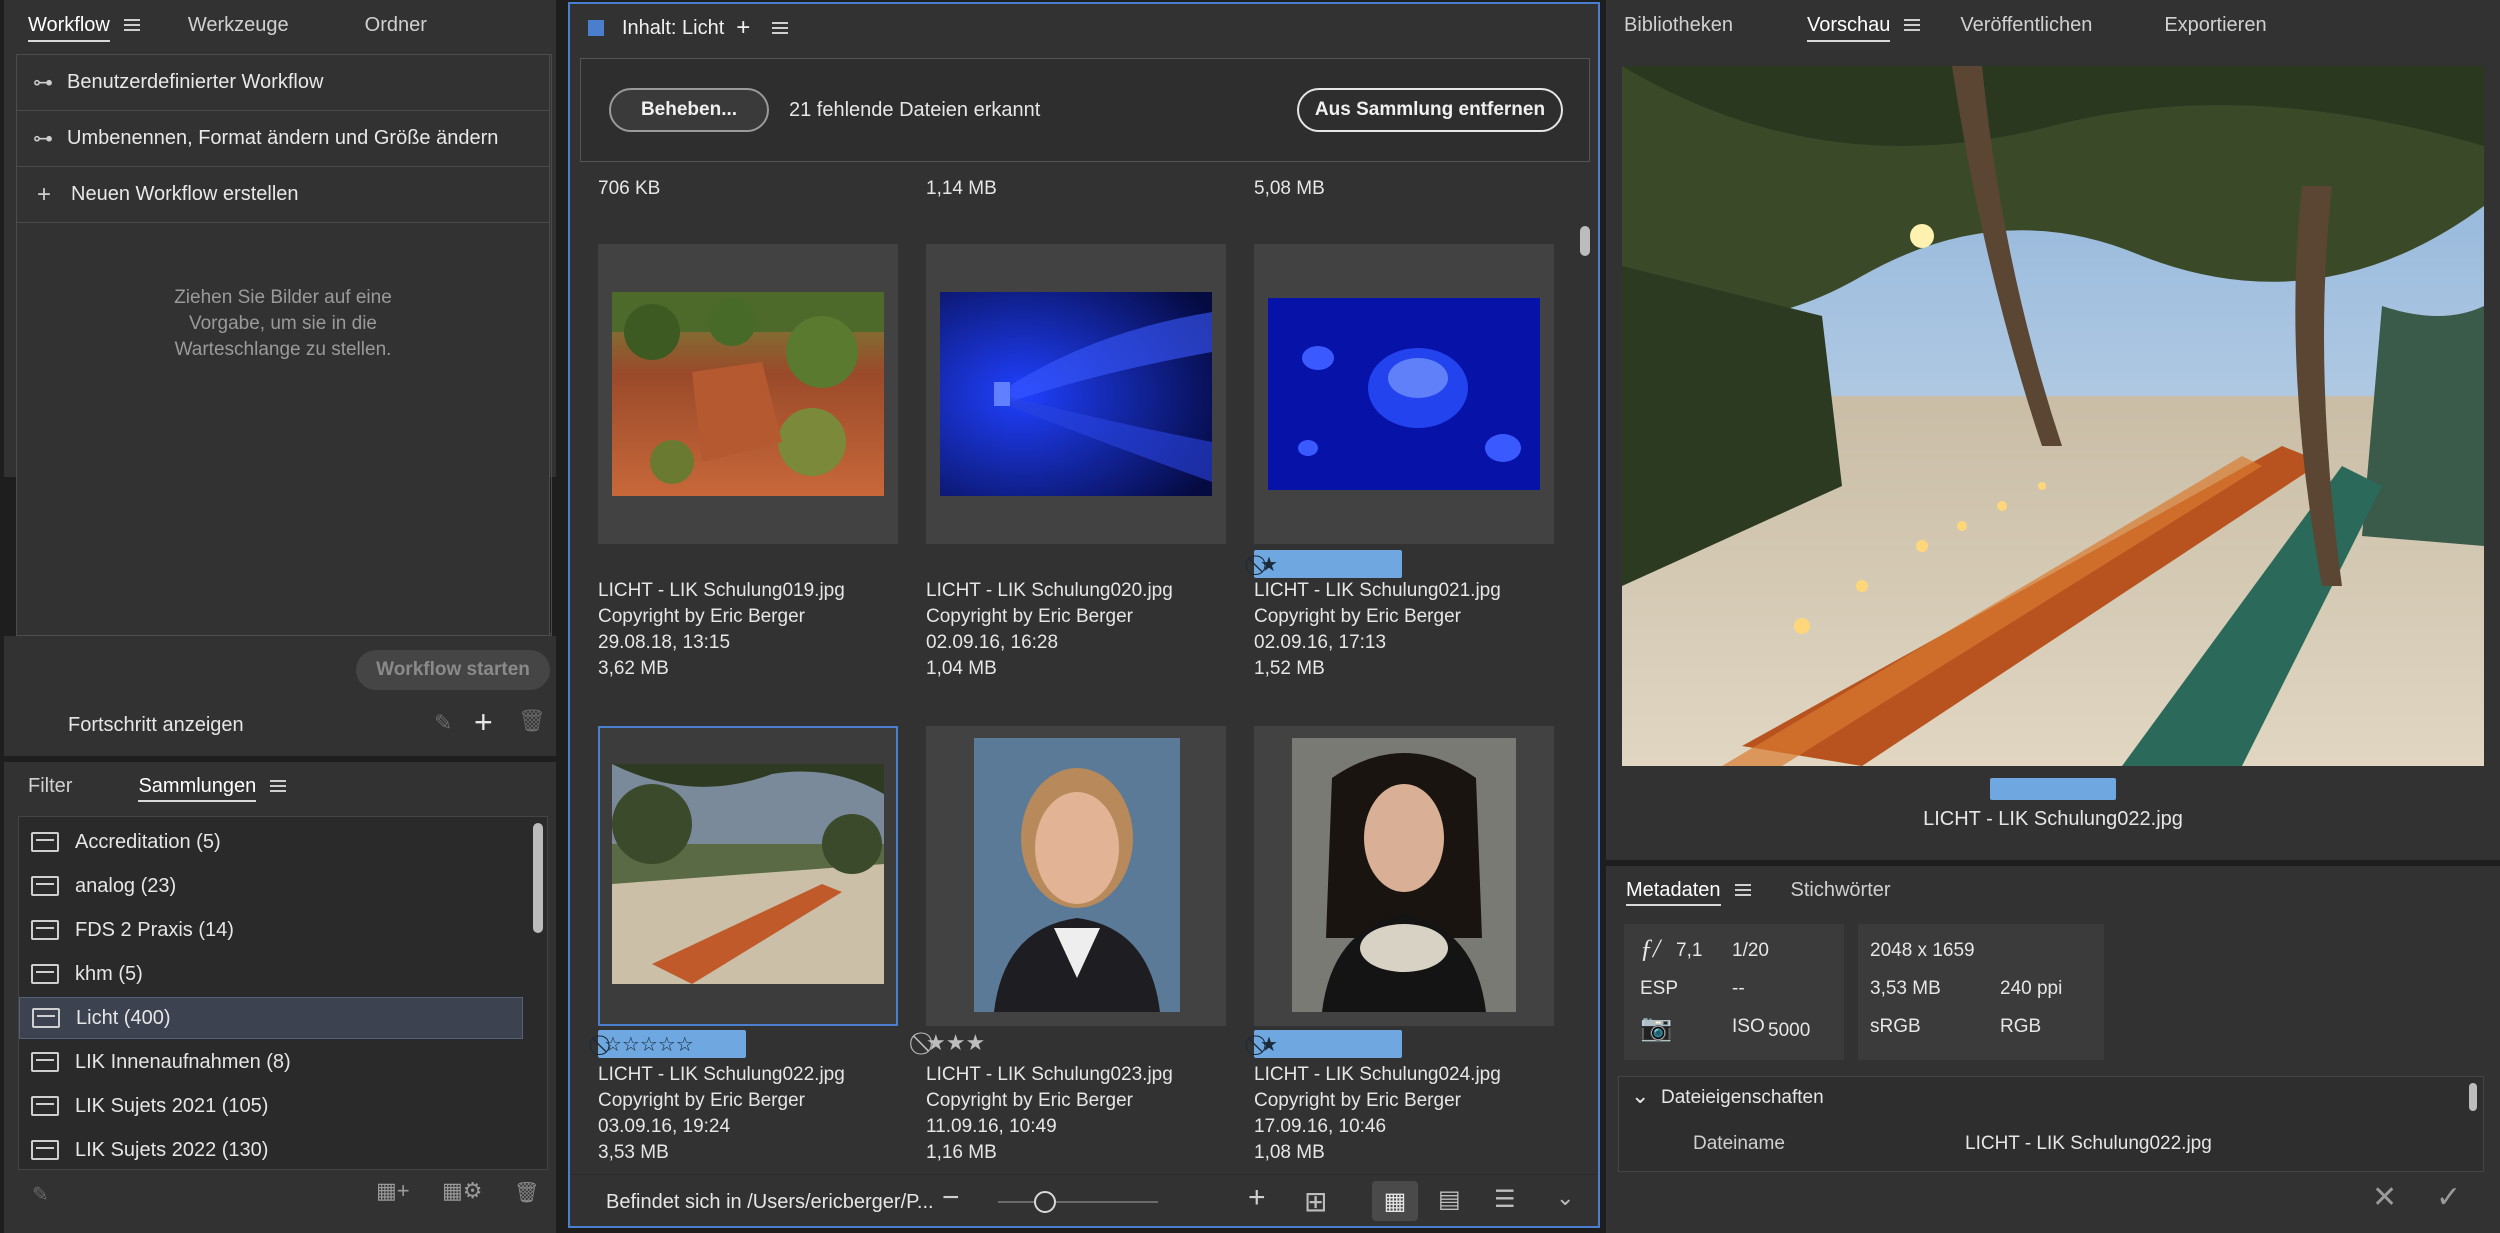  Describe the element at coordinates (1673, 890) in the screenshot. I see `tab-metadaten: Metadaten` at that location.